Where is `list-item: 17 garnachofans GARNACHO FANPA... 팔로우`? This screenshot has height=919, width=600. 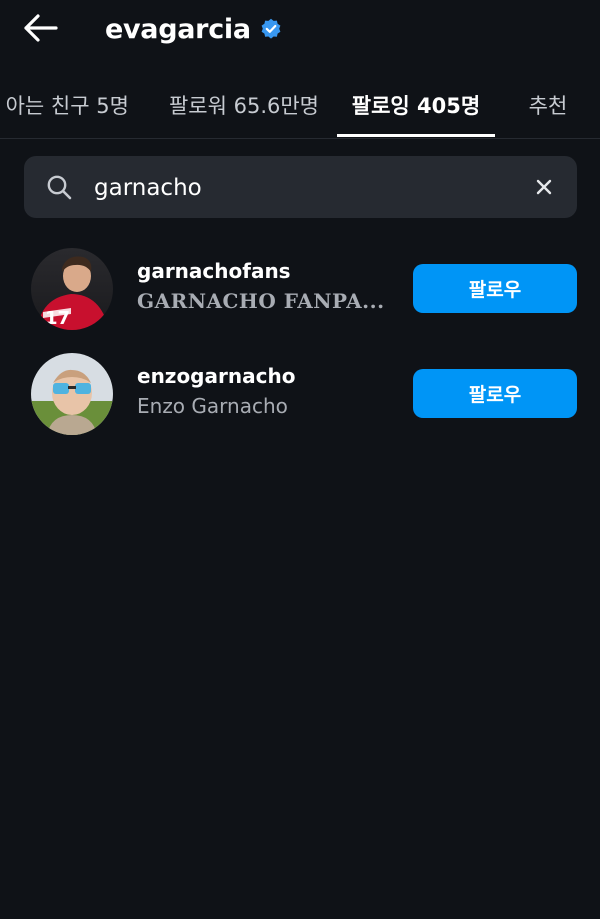 list-item: 17 garnachofans GARNACHO FANPA... 팔로우 is located at coordinates (300, 289).